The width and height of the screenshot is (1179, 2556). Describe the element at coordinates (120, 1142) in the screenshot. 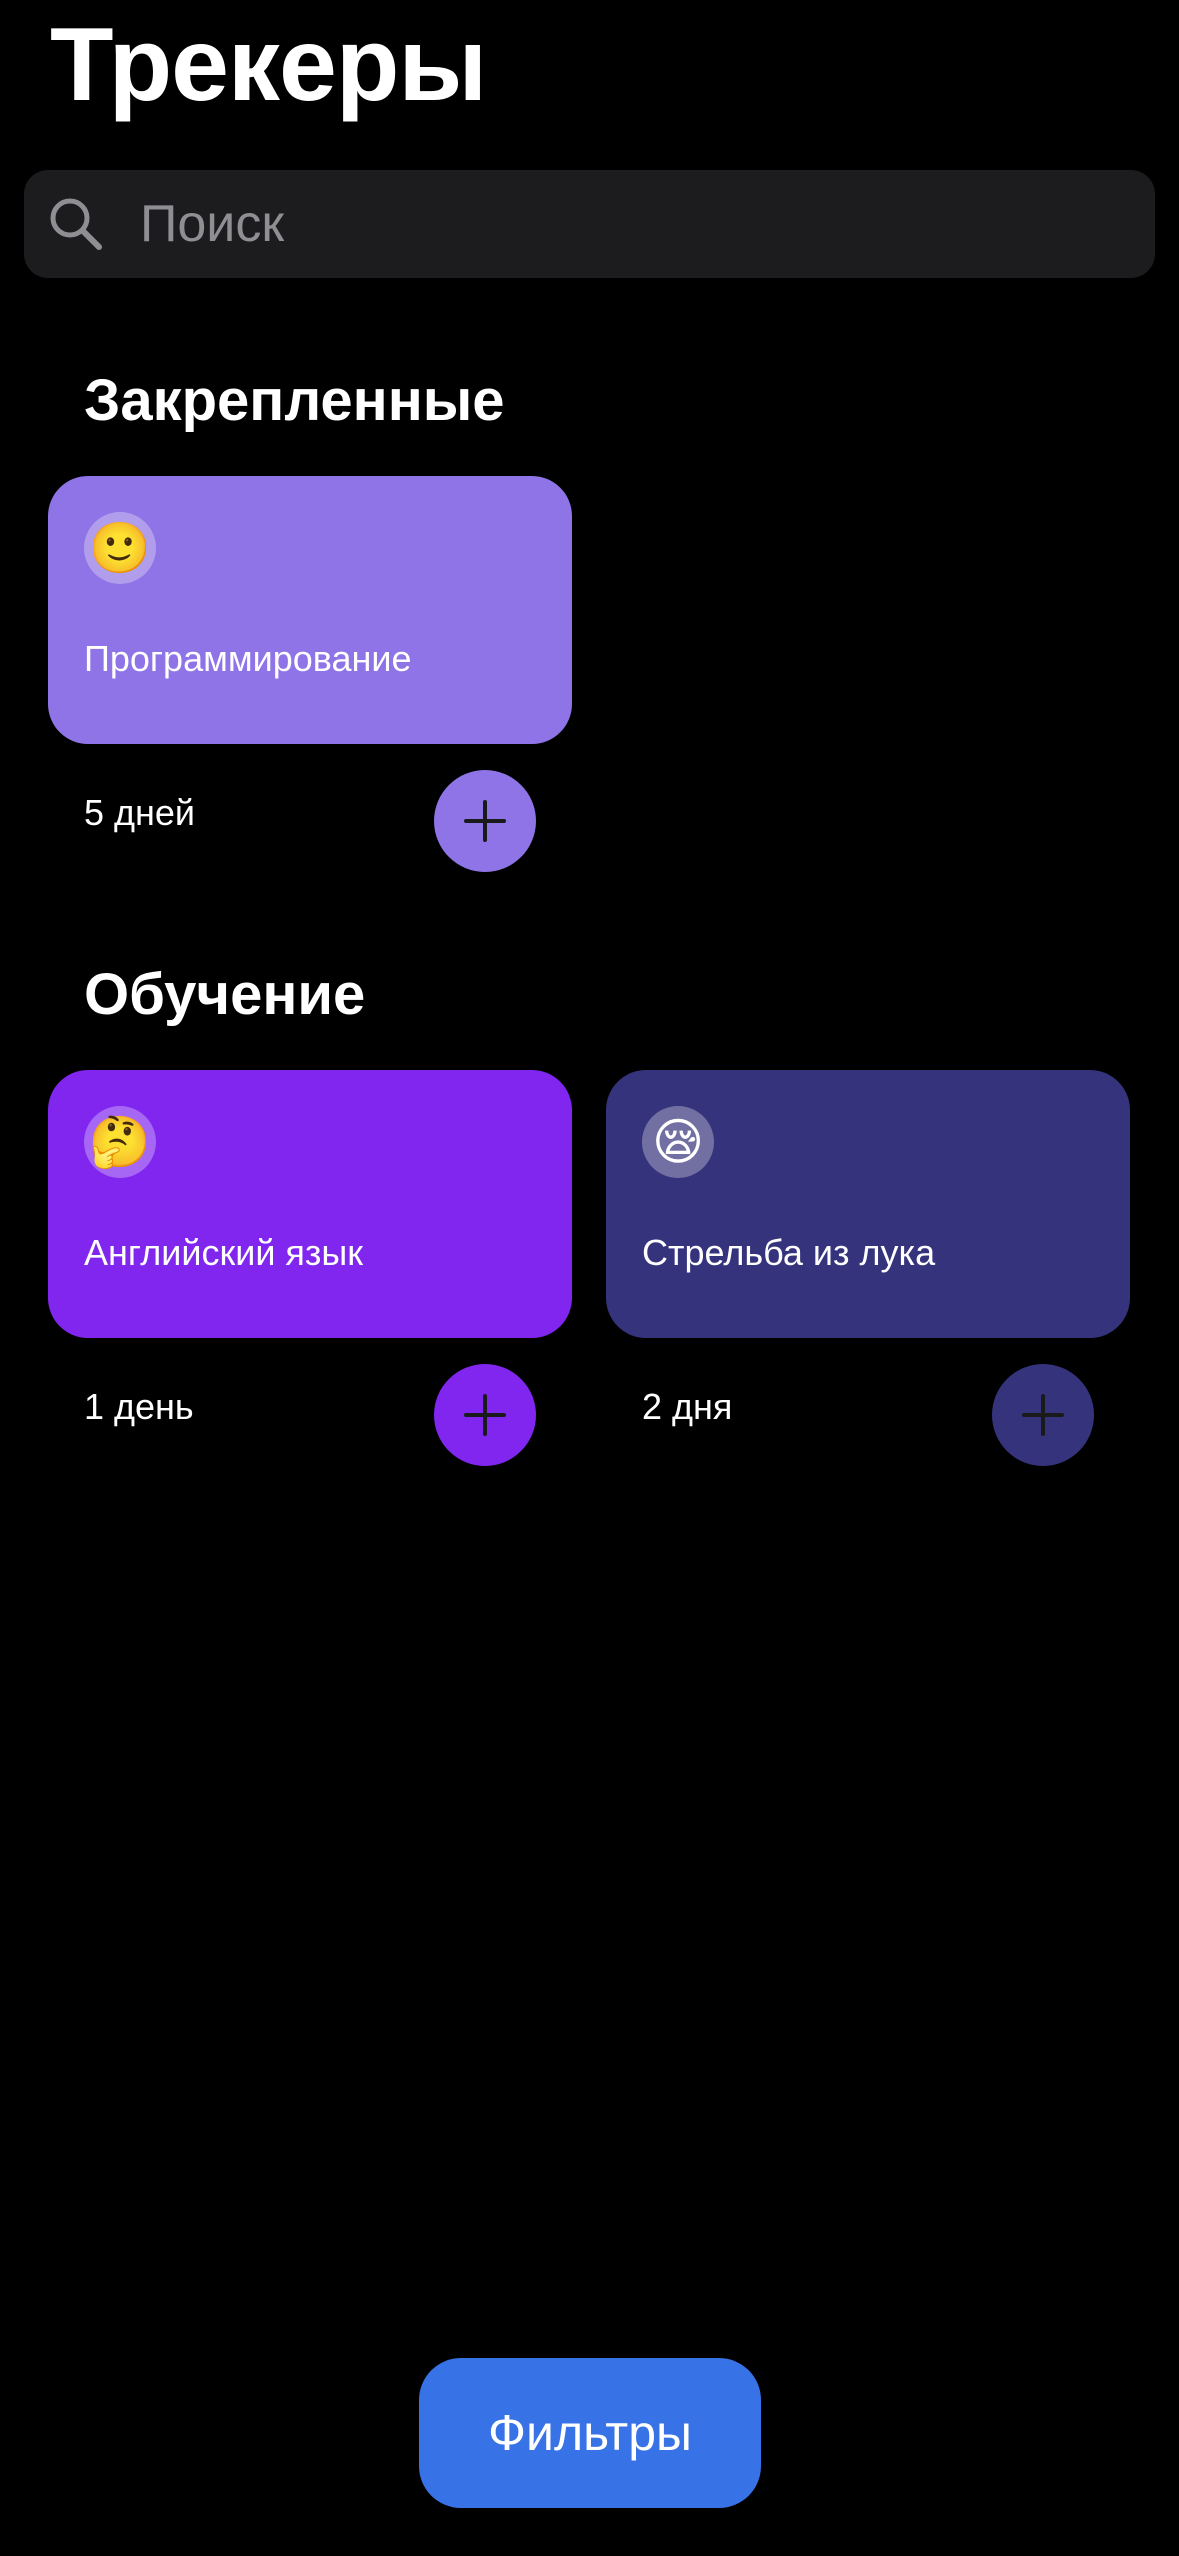

I see `tracker-emoji: 🤔` at that location.